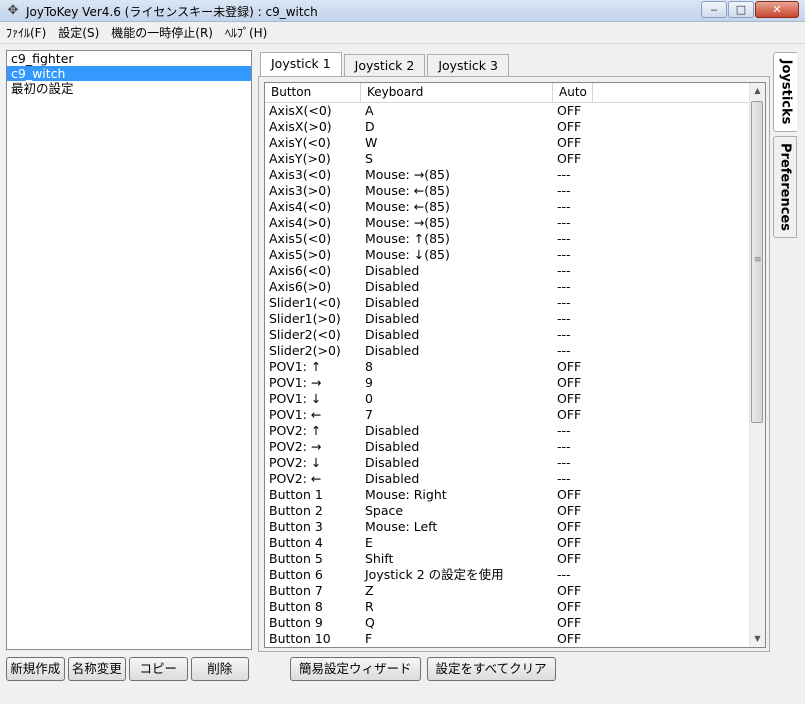 The image size is (805, 704). I want to click on table-row: POV1: ↑ 8 OFF, so click(507, 367).